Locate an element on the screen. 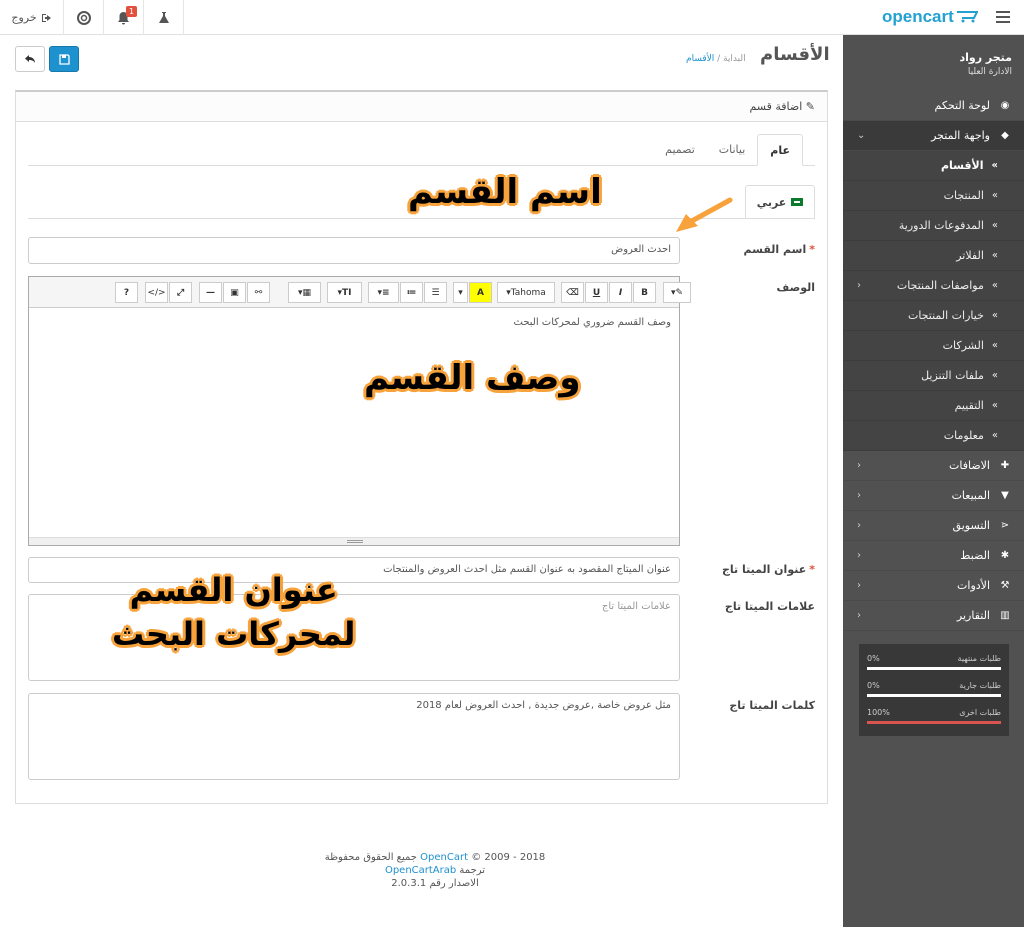  category-name-input: احدث العروض is located at coordinates (354, 250).